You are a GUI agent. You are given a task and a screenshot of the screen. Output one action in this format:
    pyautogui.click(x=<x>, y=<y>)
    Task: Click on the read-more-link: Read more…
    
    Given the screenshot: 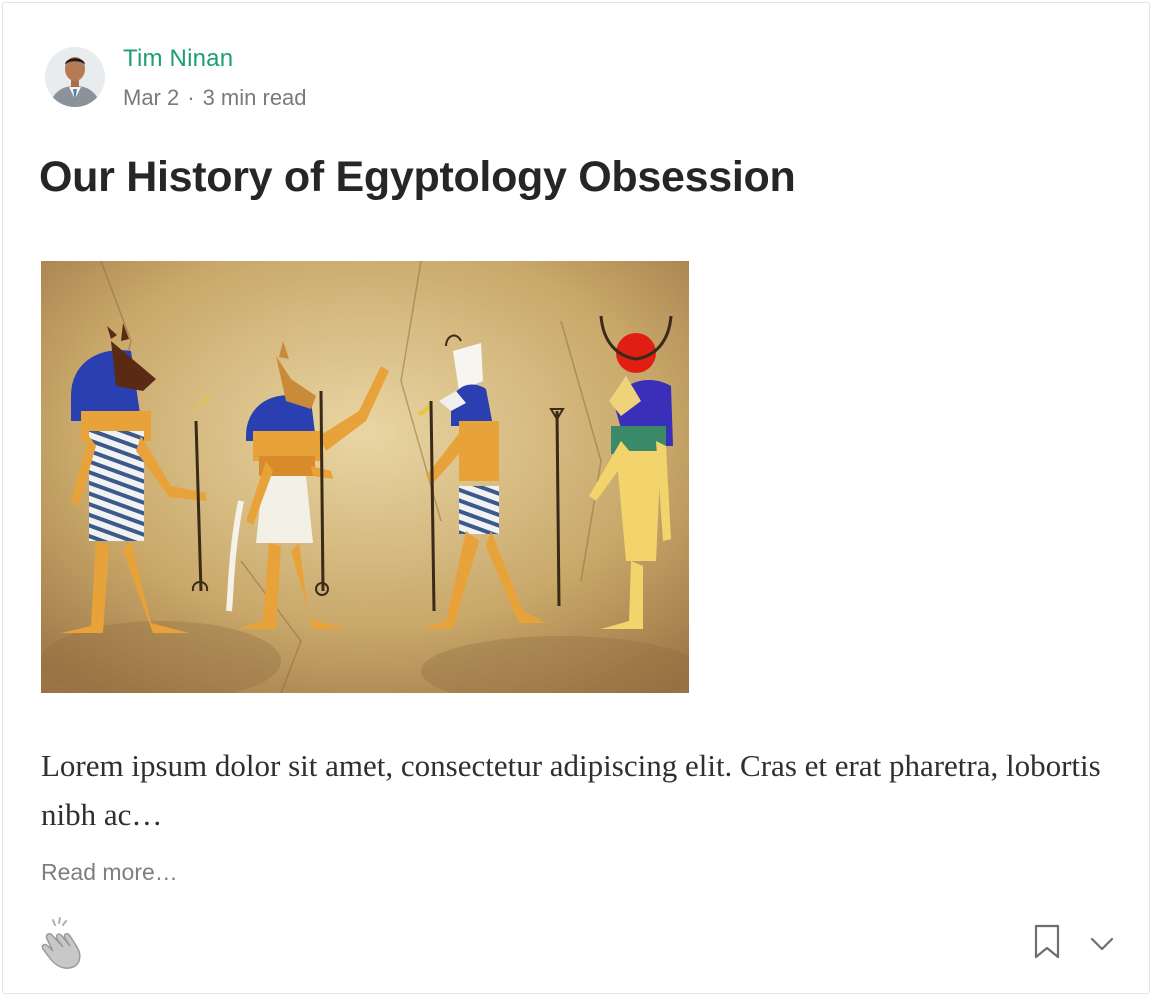 What is the action you would take?
    pyautogui.click(x=109, y=872)
    